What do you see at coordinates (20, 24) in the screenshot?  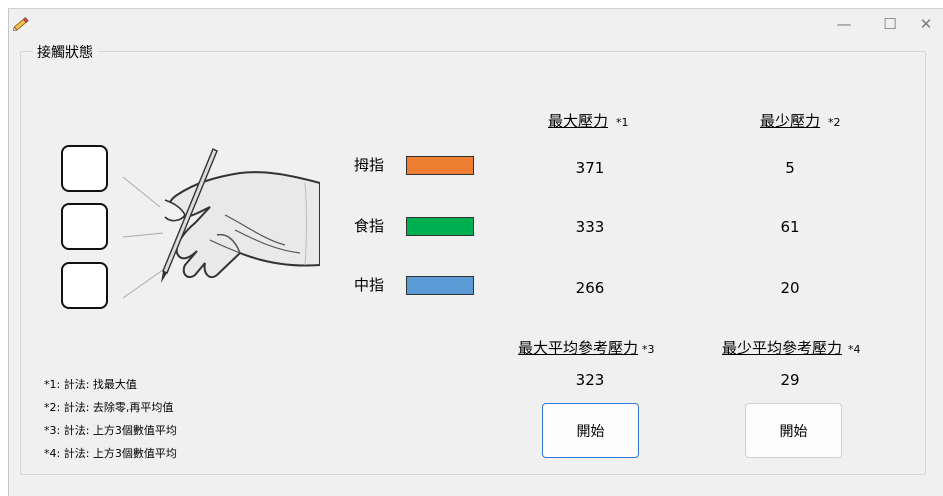 I see `pencil-icon` at bounding box center [20, 24].